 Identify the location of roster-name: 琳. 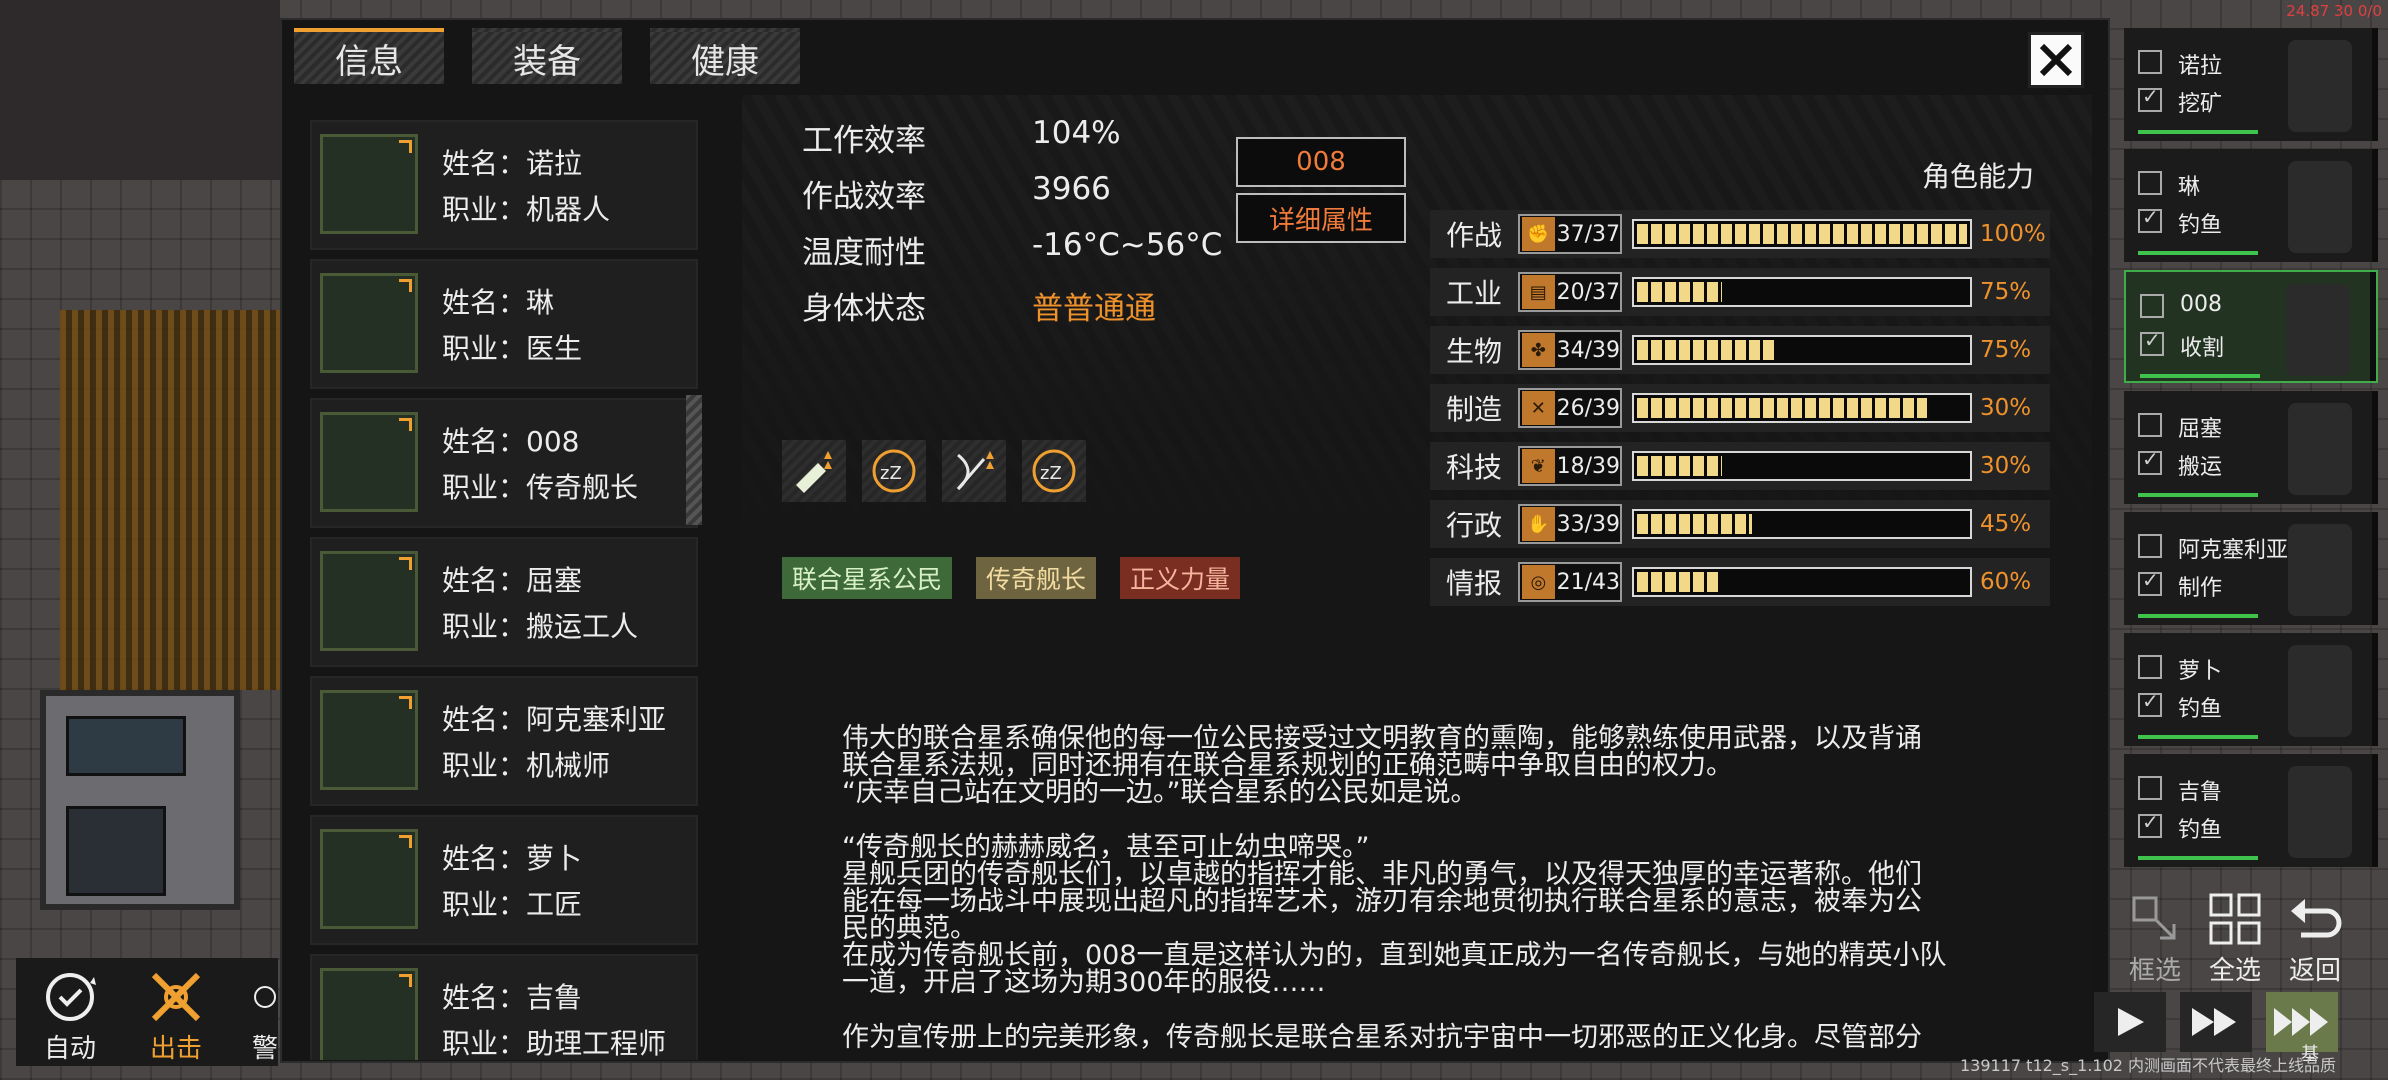
(2189, 187).